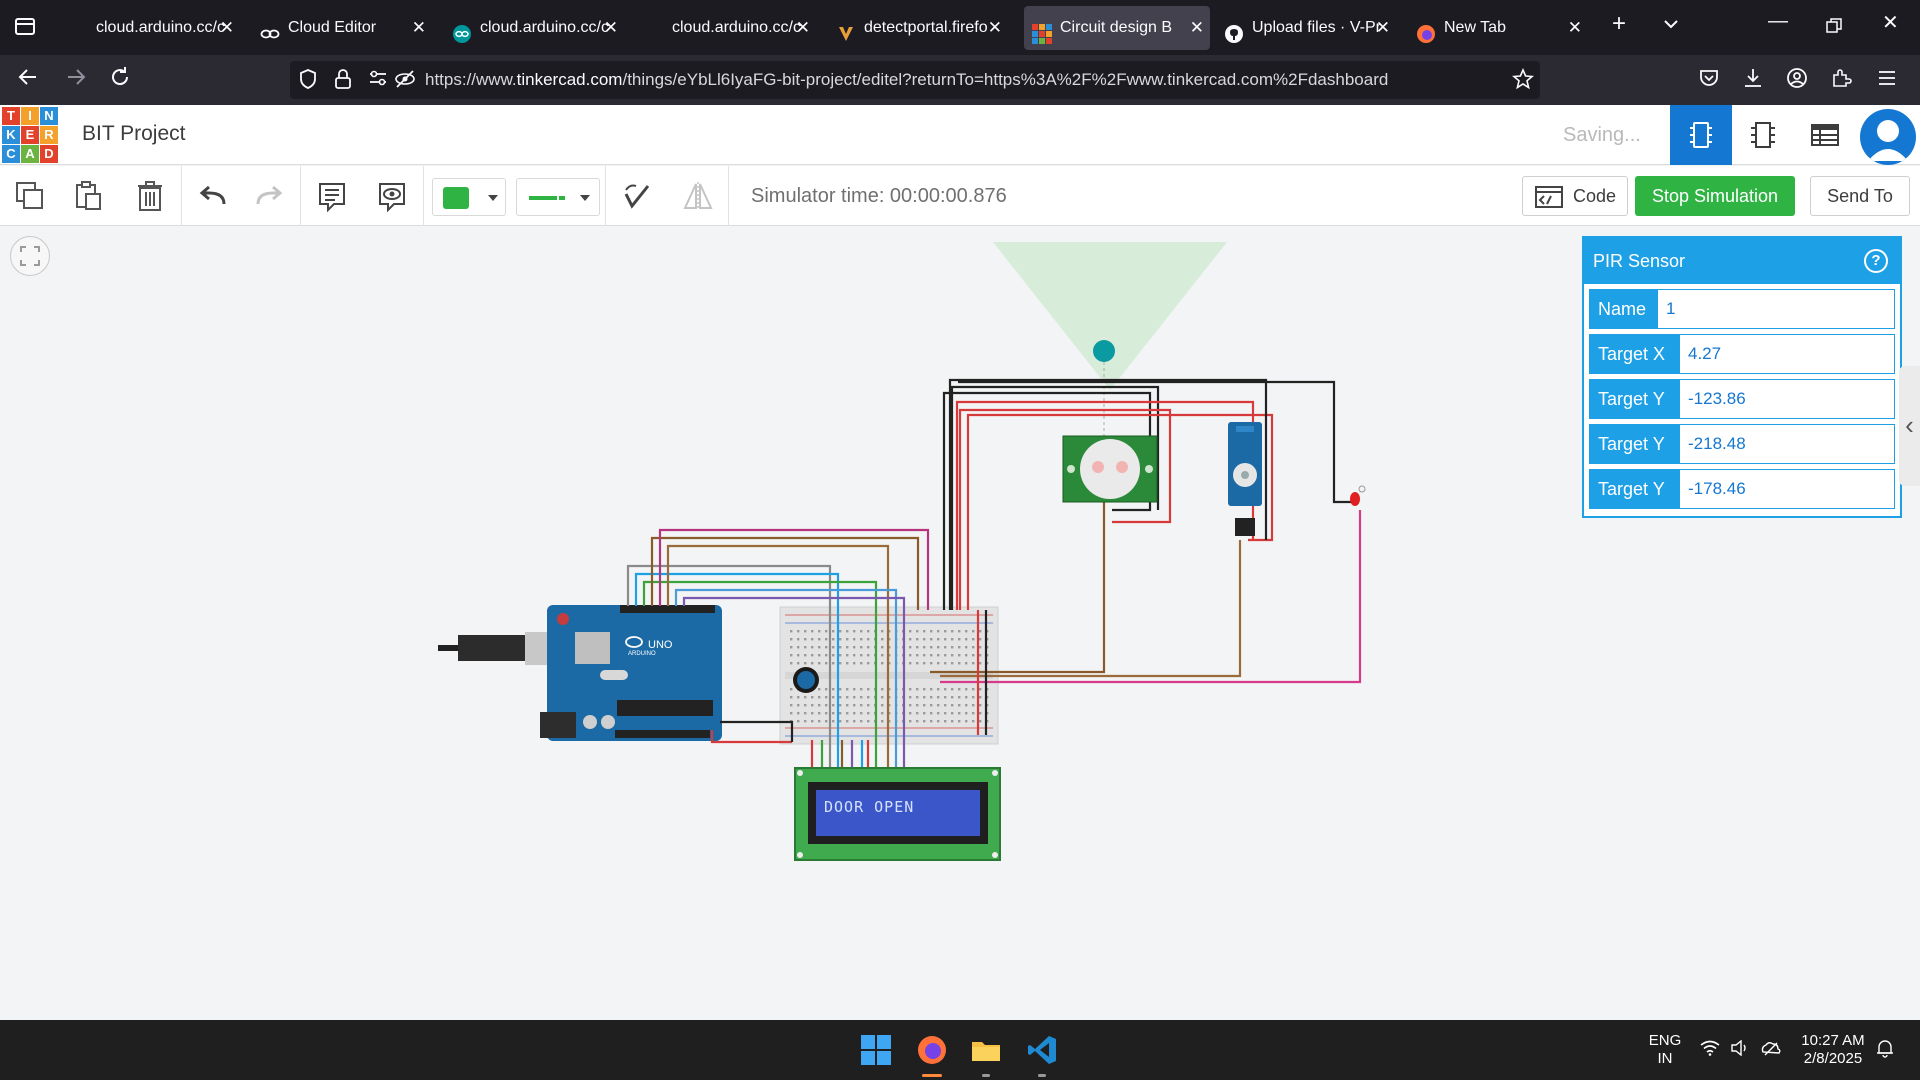  I want to click on notification-bell-icon, so click(1885, 1050).